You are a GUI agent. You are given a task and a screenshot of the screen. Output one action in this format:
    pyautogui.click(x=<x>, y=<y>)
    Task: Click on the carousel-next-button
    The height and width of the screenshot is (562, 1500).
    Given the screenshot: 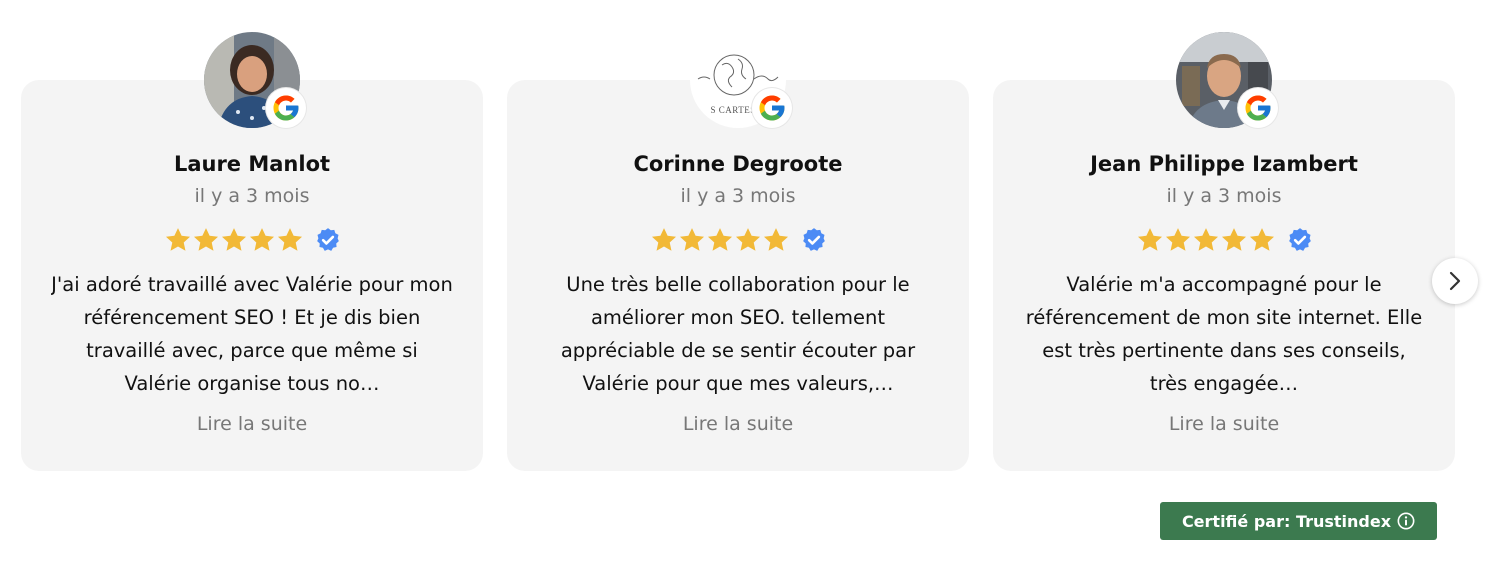 What is the action you would take?
    pyautogui.click(x=1455, y=281)
    